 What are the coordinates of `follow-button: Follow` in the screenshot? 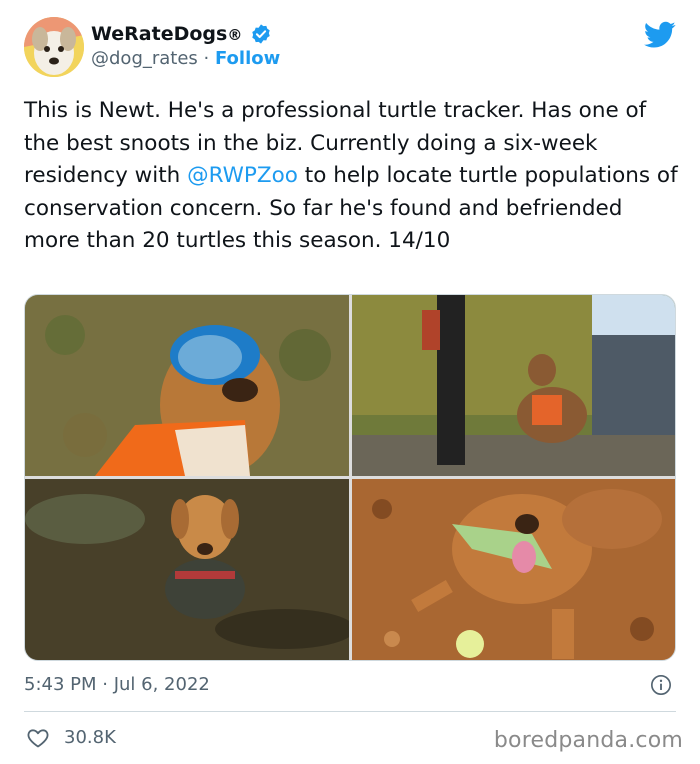 It's located at (247, 58).